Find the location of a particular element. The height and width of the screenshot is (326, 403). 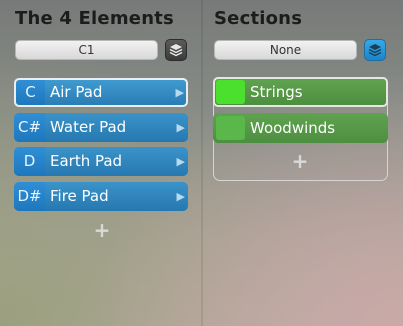

section-item-woodwinds: Woodwinds is located at coordinates (300, 128).